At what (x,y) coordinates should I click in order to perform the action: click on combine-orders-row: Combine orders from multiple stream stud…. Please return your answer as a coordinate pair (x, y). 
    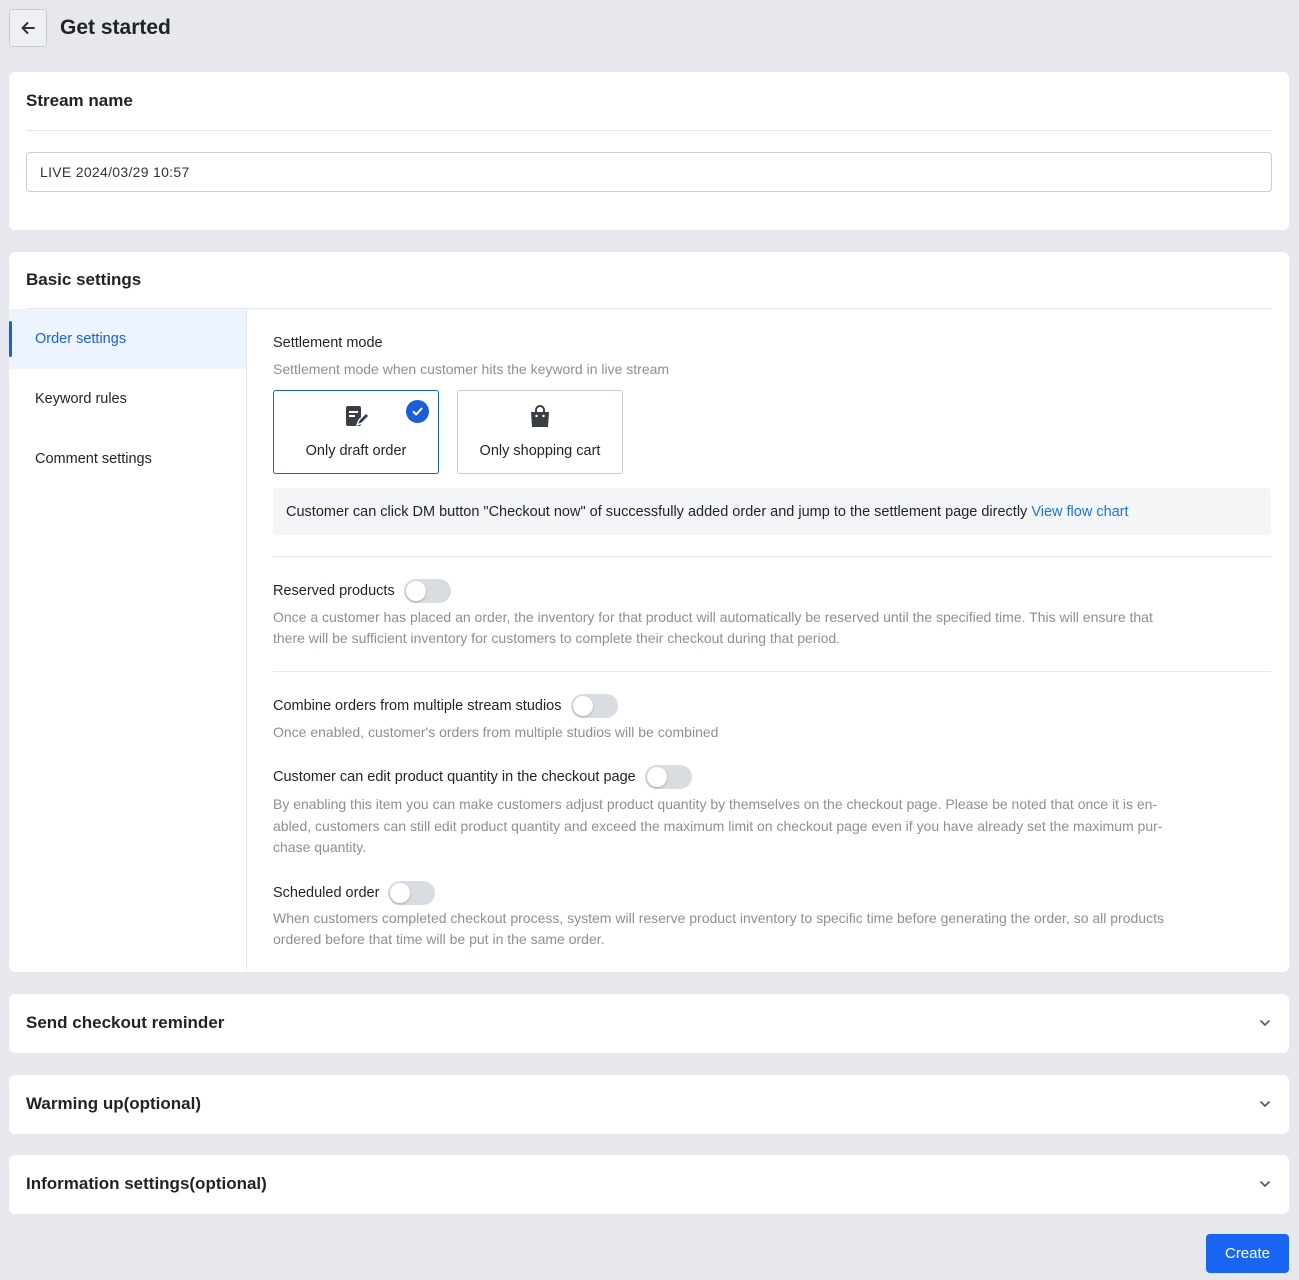
    Looking at the image, I should click on (445, 706).